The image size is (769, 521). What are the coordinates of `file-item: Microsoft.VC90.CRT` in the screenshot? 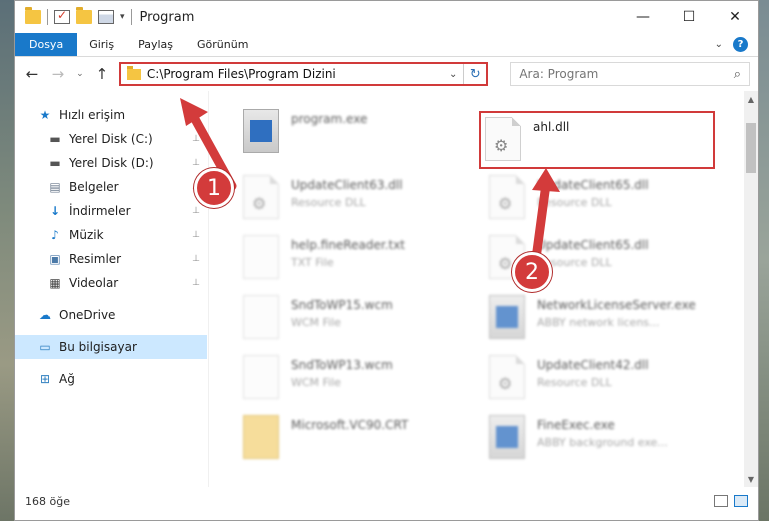 It's located at (363, 443).